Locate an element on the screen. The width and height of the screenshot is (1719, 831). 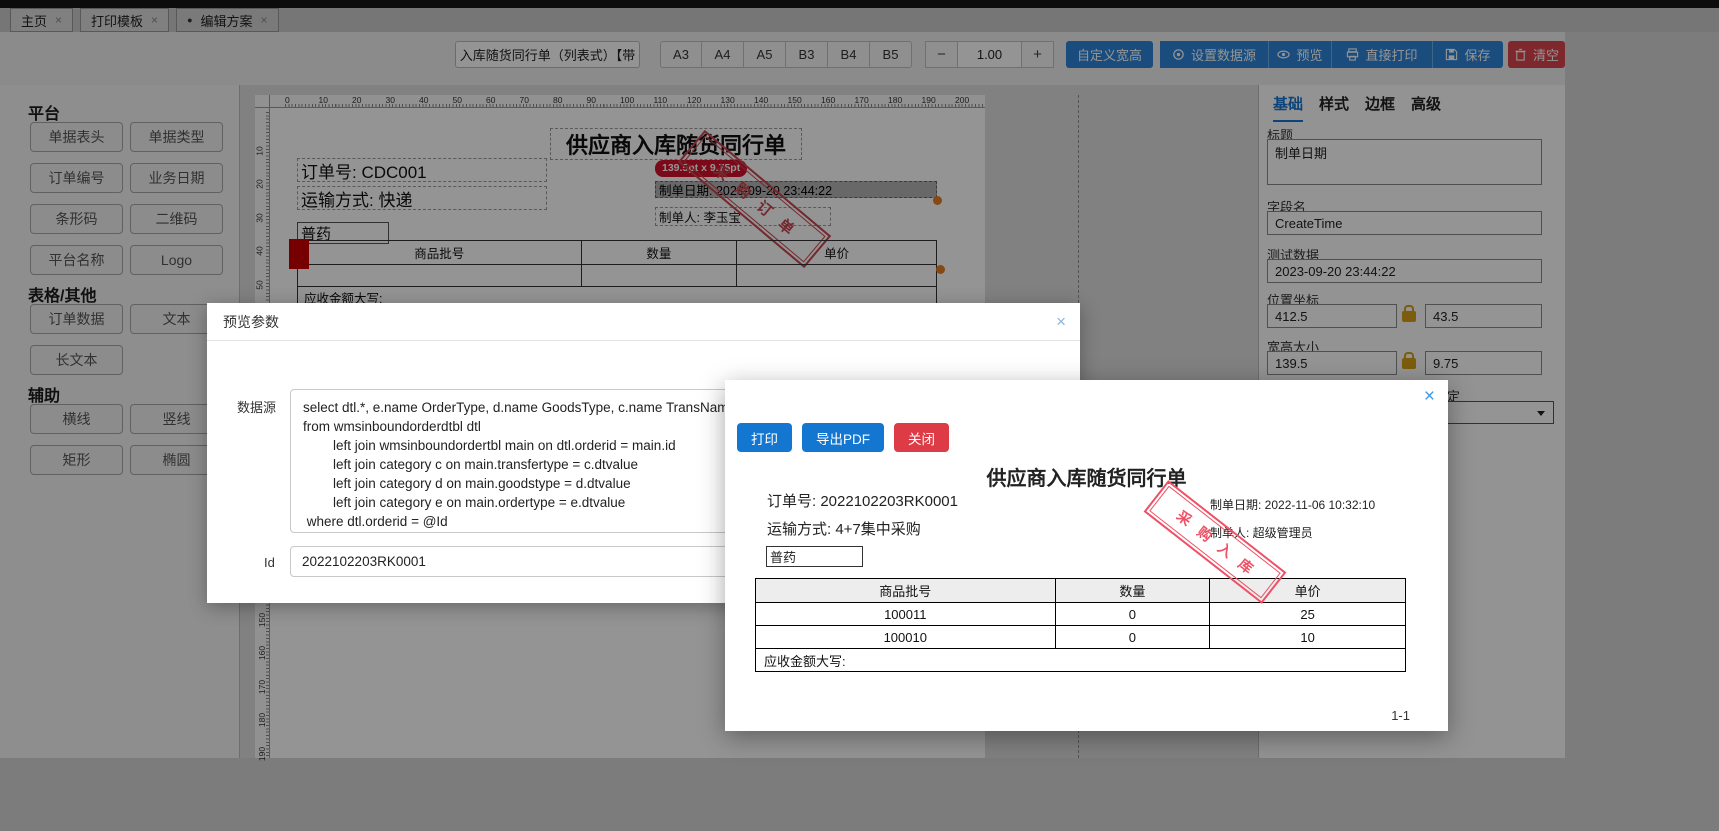
preview-actions: 打印 导出PDF 关闭 is located at coordinates (843, 437).